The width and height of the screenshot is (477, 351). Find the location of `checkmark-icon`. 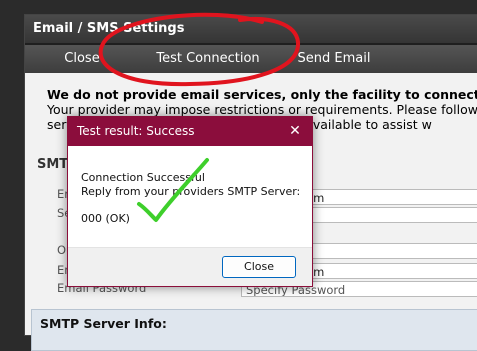

checkmark-icon is located at coordinates (173, 190).